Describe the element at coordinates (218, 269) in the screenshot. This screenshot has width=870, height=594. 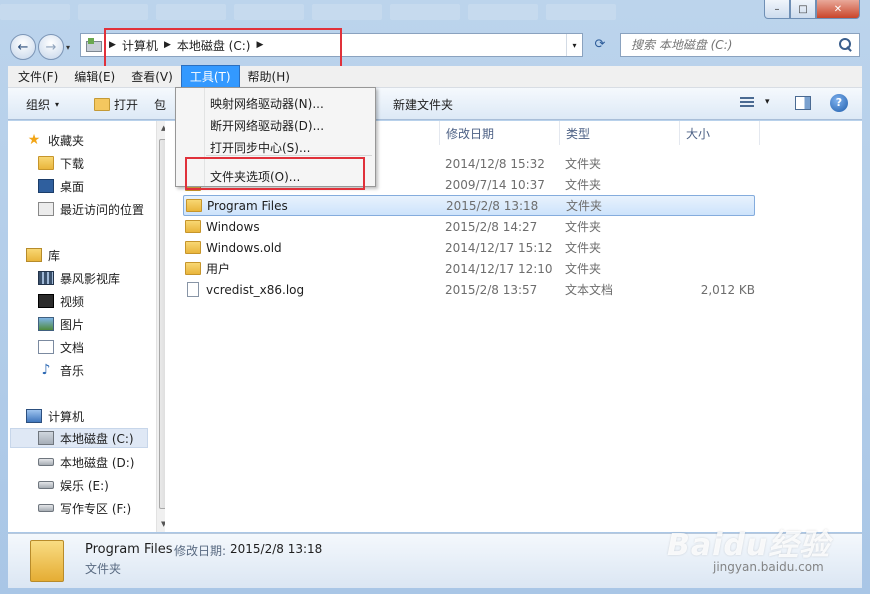
I see `file-name: 用户` at that location.